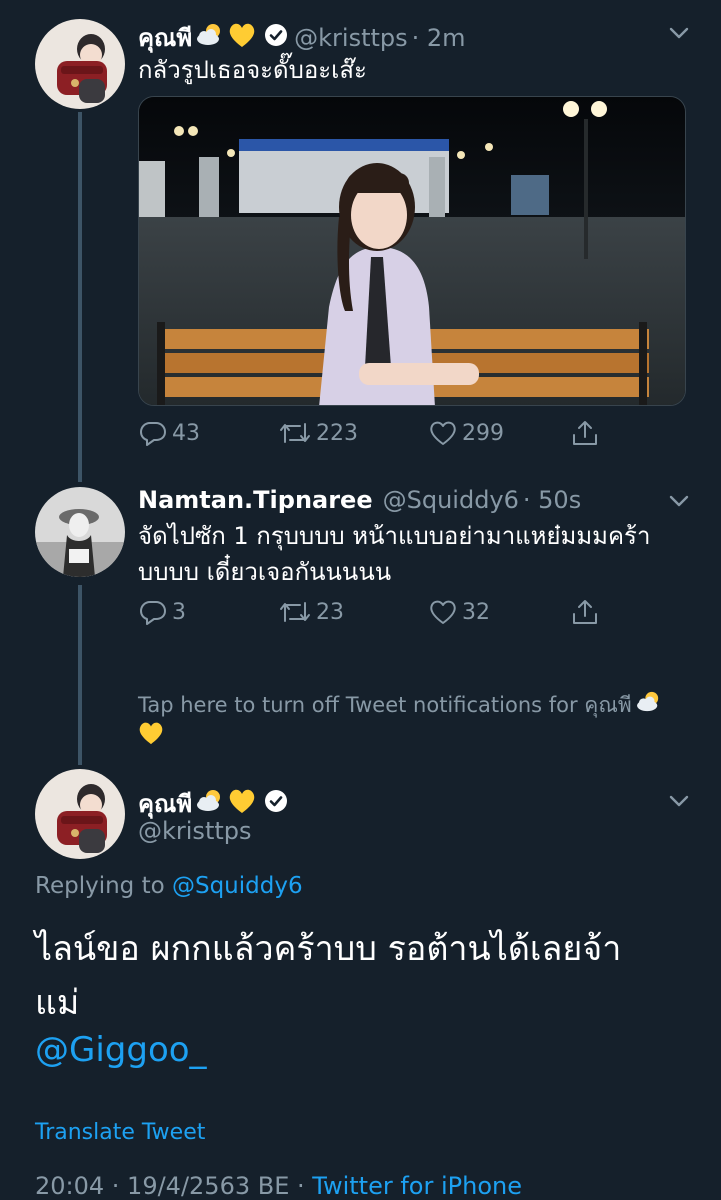 The width and height of the screenshot is (721, 1200). What do you see at coordinates (174, 1186) in the screenshot?
I see `tweet-timestamp: 20:04 · 19/4/2563 BE ·` at bounding box center [174, 1186].